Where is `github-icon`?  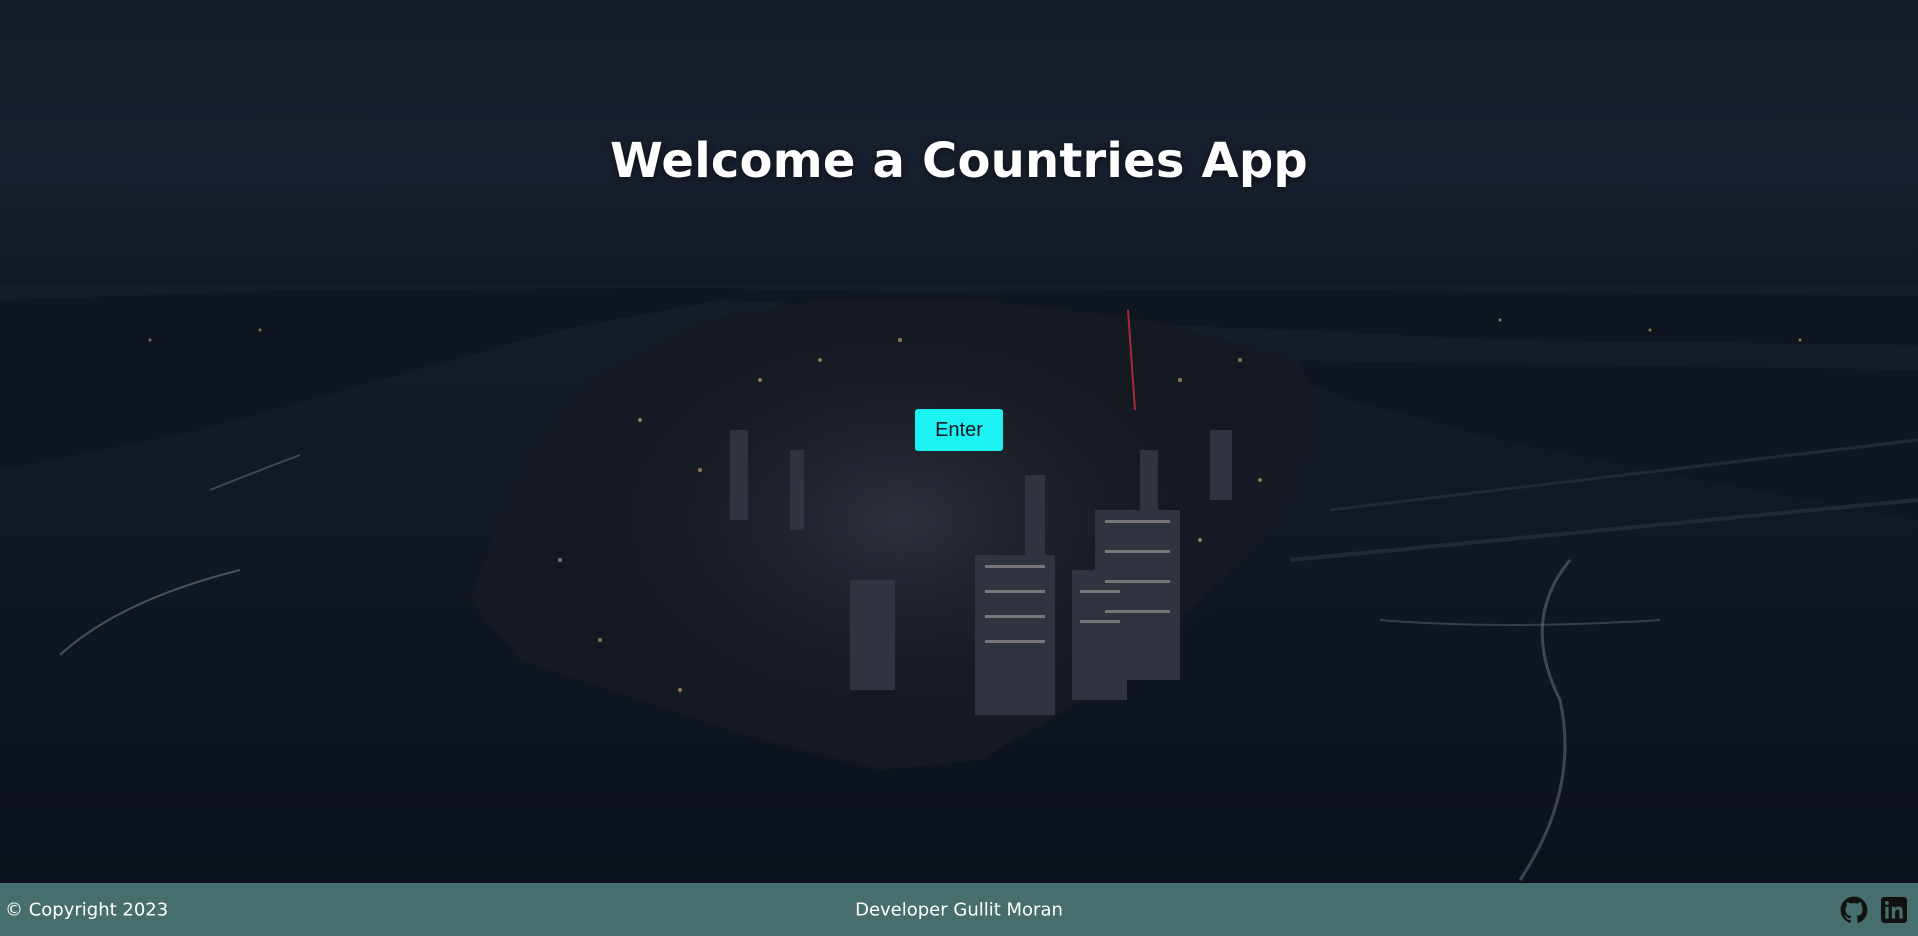 github-icon is located at coordinates (1854, 910).